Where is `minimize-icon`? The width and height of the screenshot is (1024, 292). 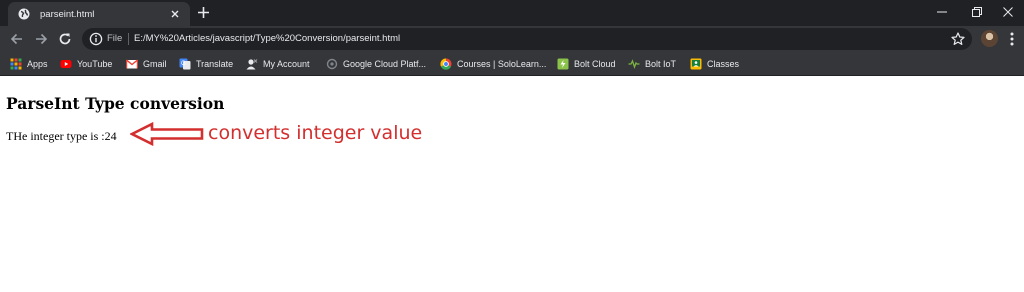 minimize-icon is located at coordinates (942, 12).